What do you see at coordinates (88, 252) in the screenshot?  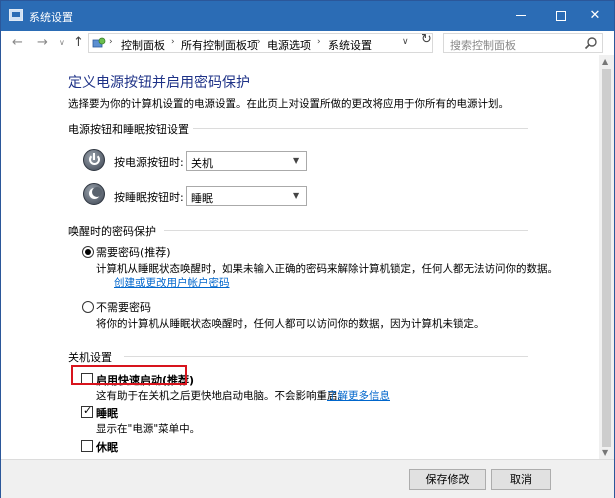 I see `require-password-radio` at bounding box center [88, 252].